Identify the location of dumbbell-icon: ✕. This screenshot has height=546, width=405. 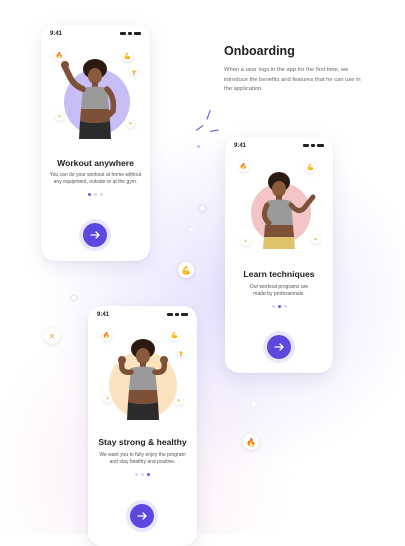
(52, 336).